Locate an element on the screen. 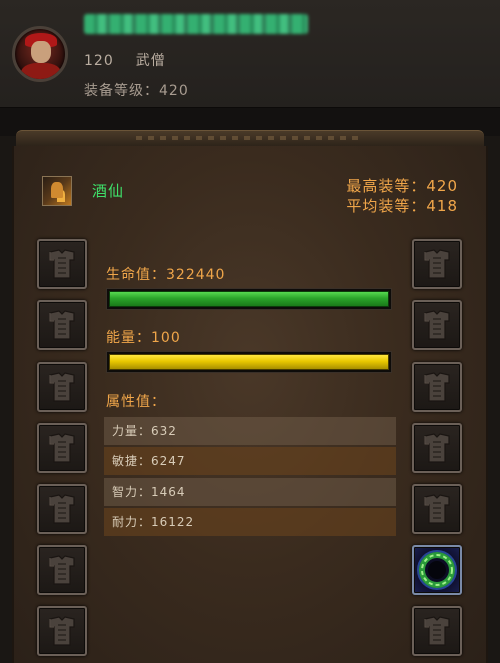 The height and width of the screenshot is (663, 500). health-bar is located at coordinates (249, 299).